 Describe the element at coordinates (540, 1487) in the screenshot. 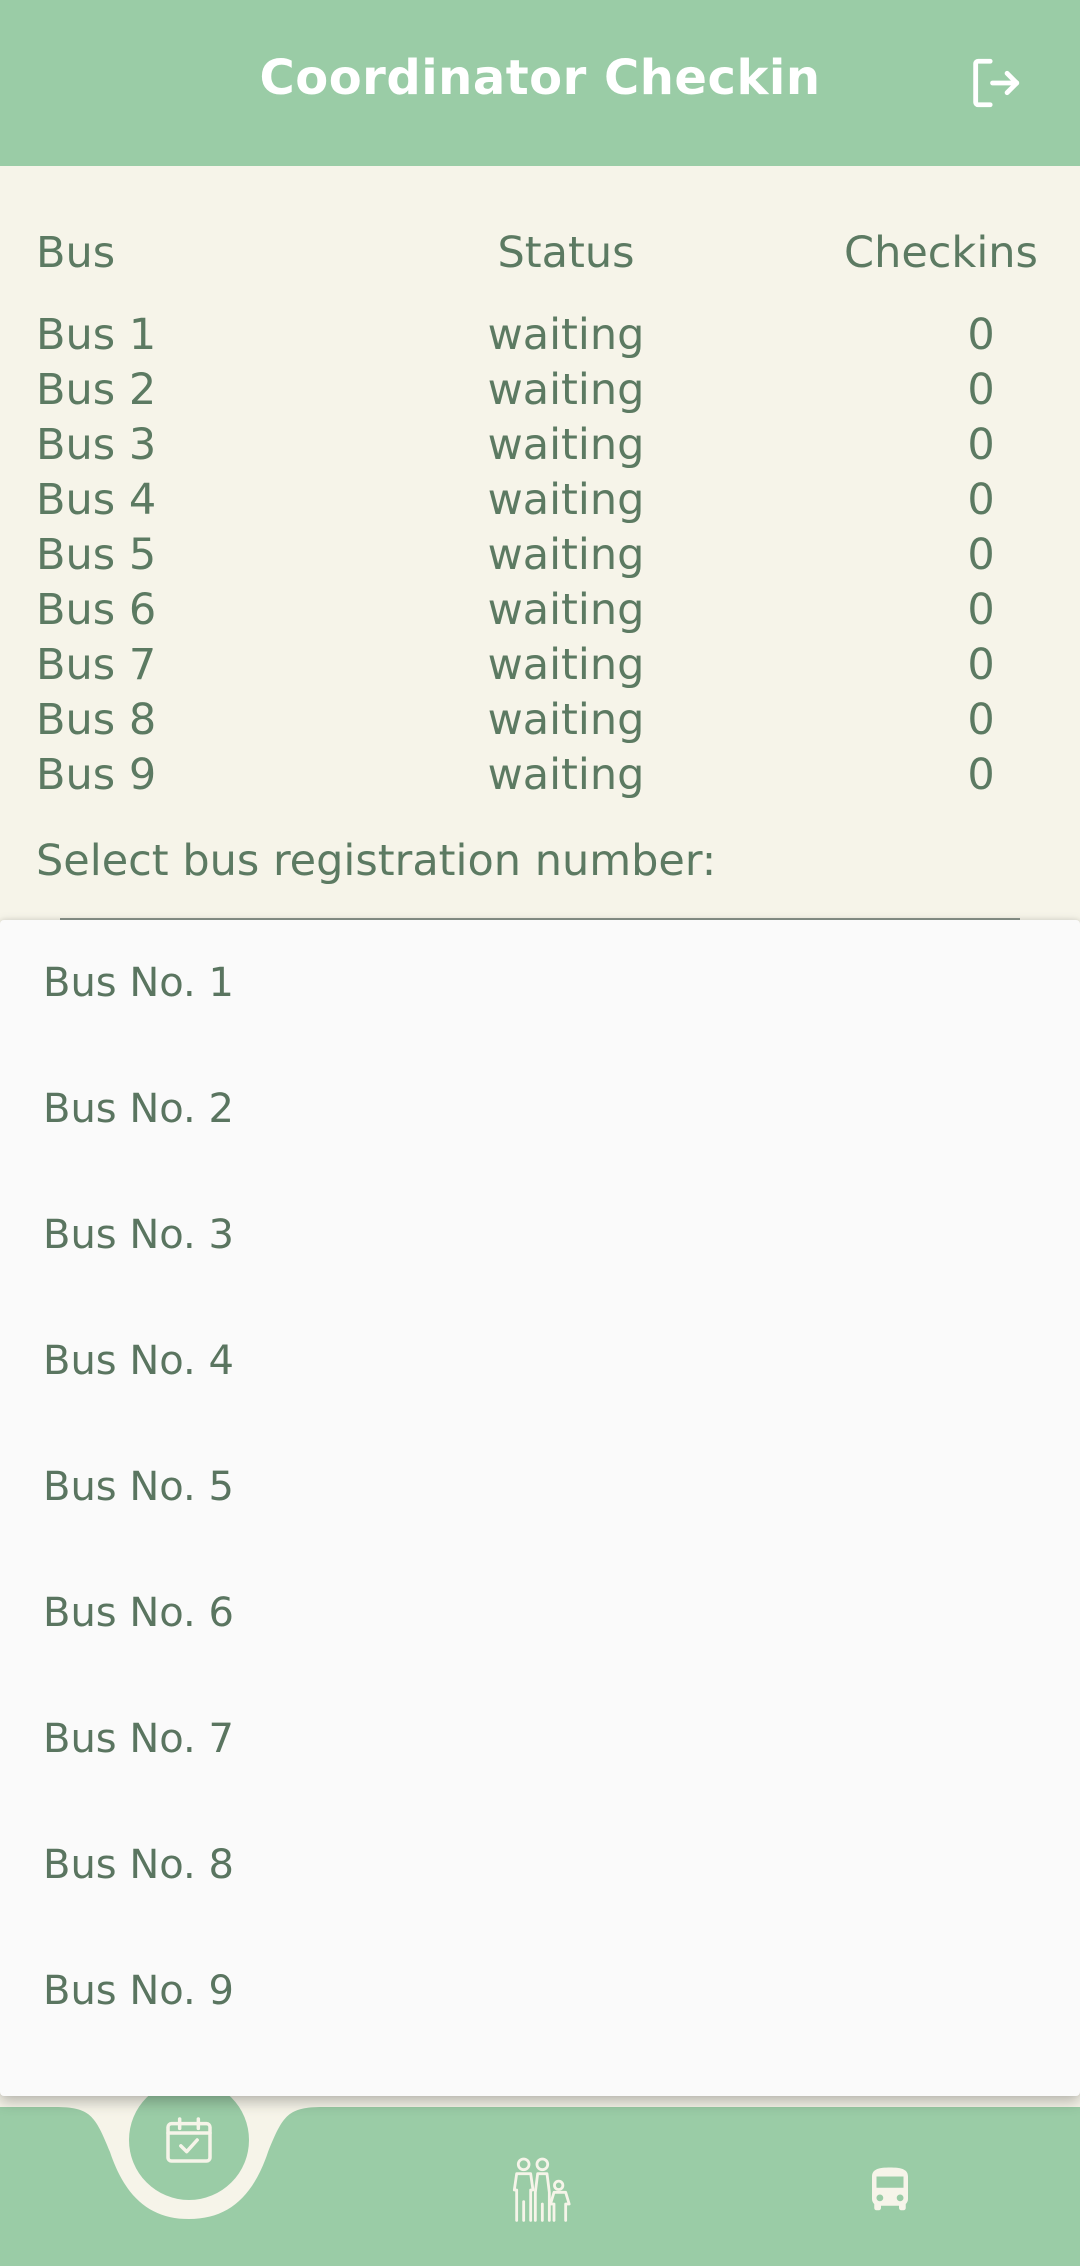

I see `dropdown-option: Bus No. 5` at that location.